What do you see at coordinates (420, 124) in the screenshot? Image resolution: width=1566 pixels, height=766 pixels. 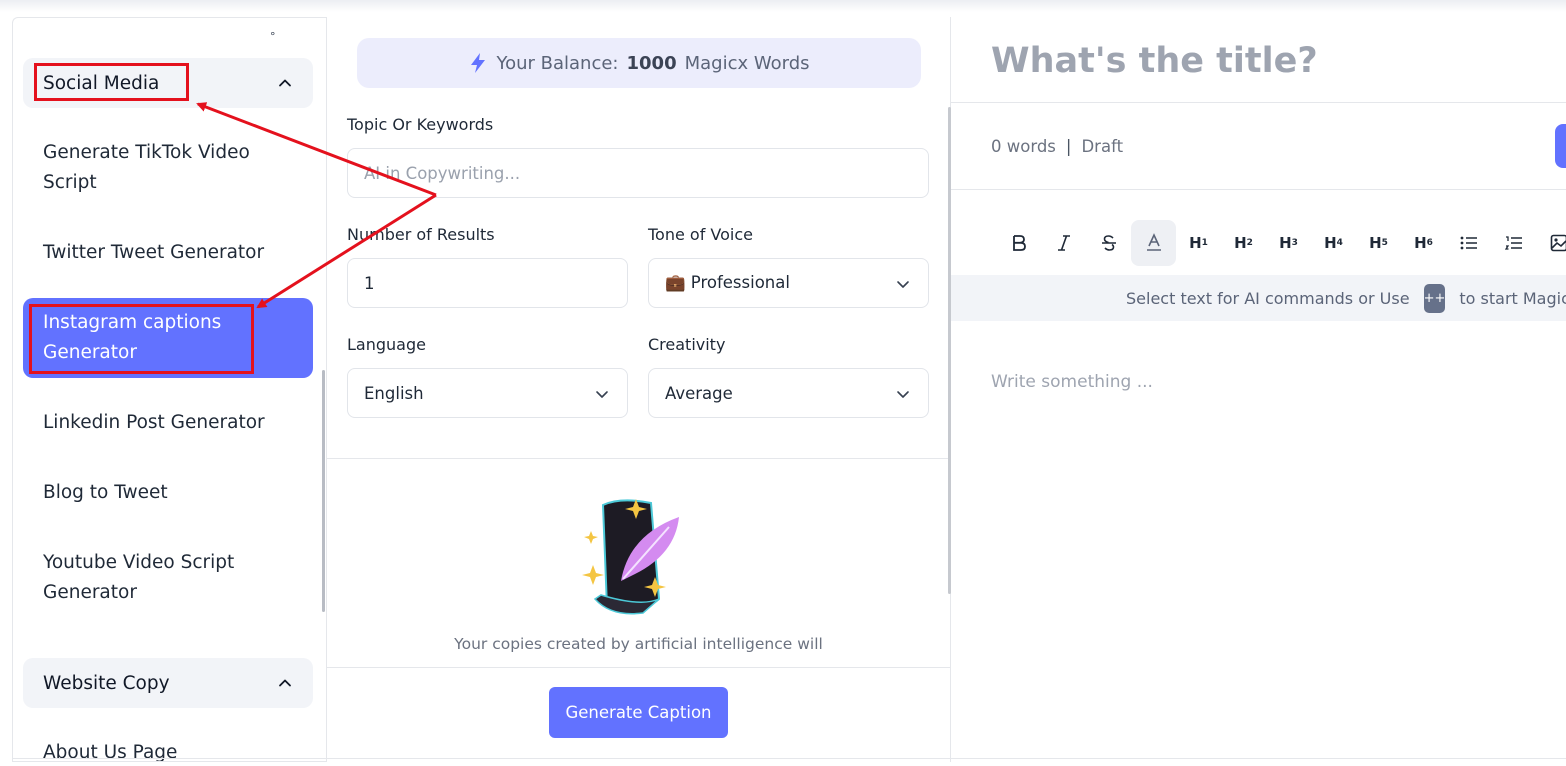 I see `topic-label: Topic Or Keywords` at bounding box center [420, 124].